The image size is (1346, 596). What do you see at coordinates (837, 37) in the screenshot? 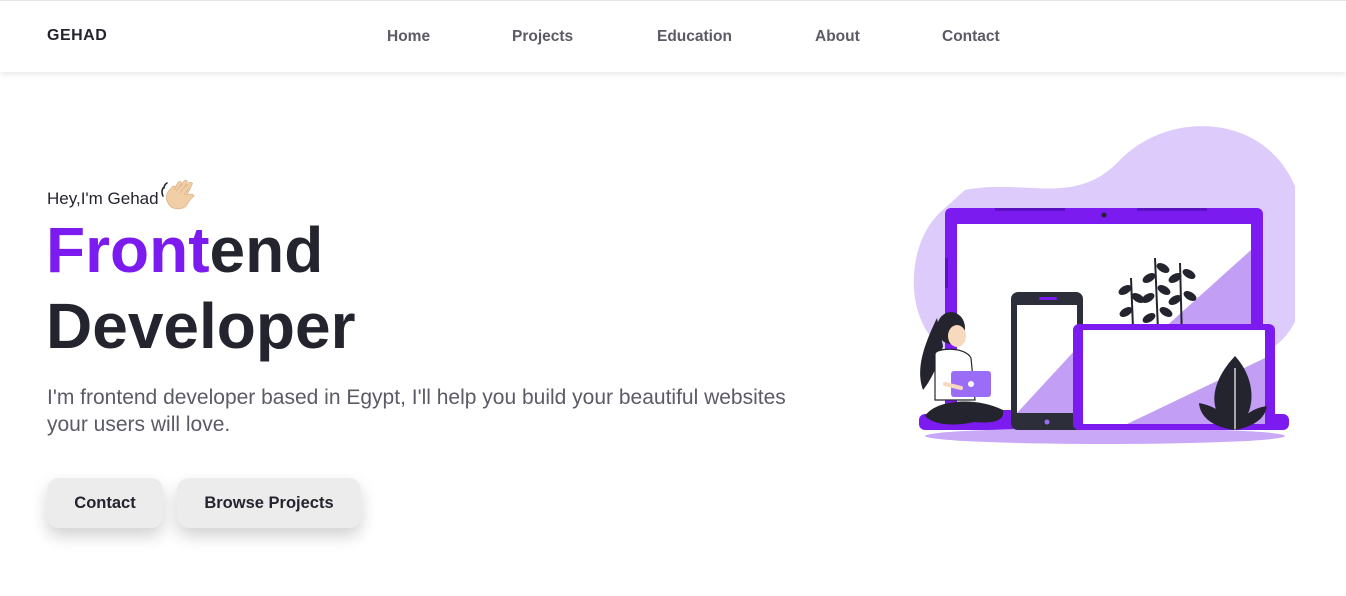
I see `nav-link-about: About` at bounding box center [837, 37].